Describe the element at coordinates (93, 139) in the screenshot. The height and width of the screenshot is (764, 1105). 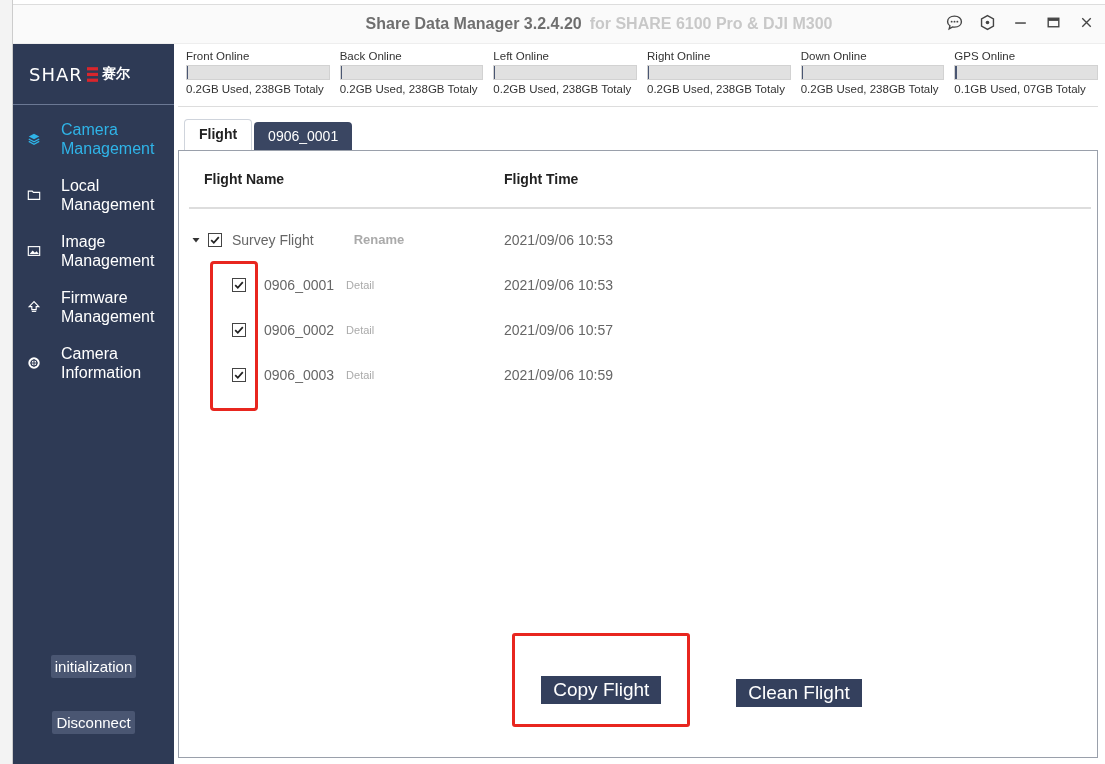
I see `sidebar-item: Camera Management` at that location.